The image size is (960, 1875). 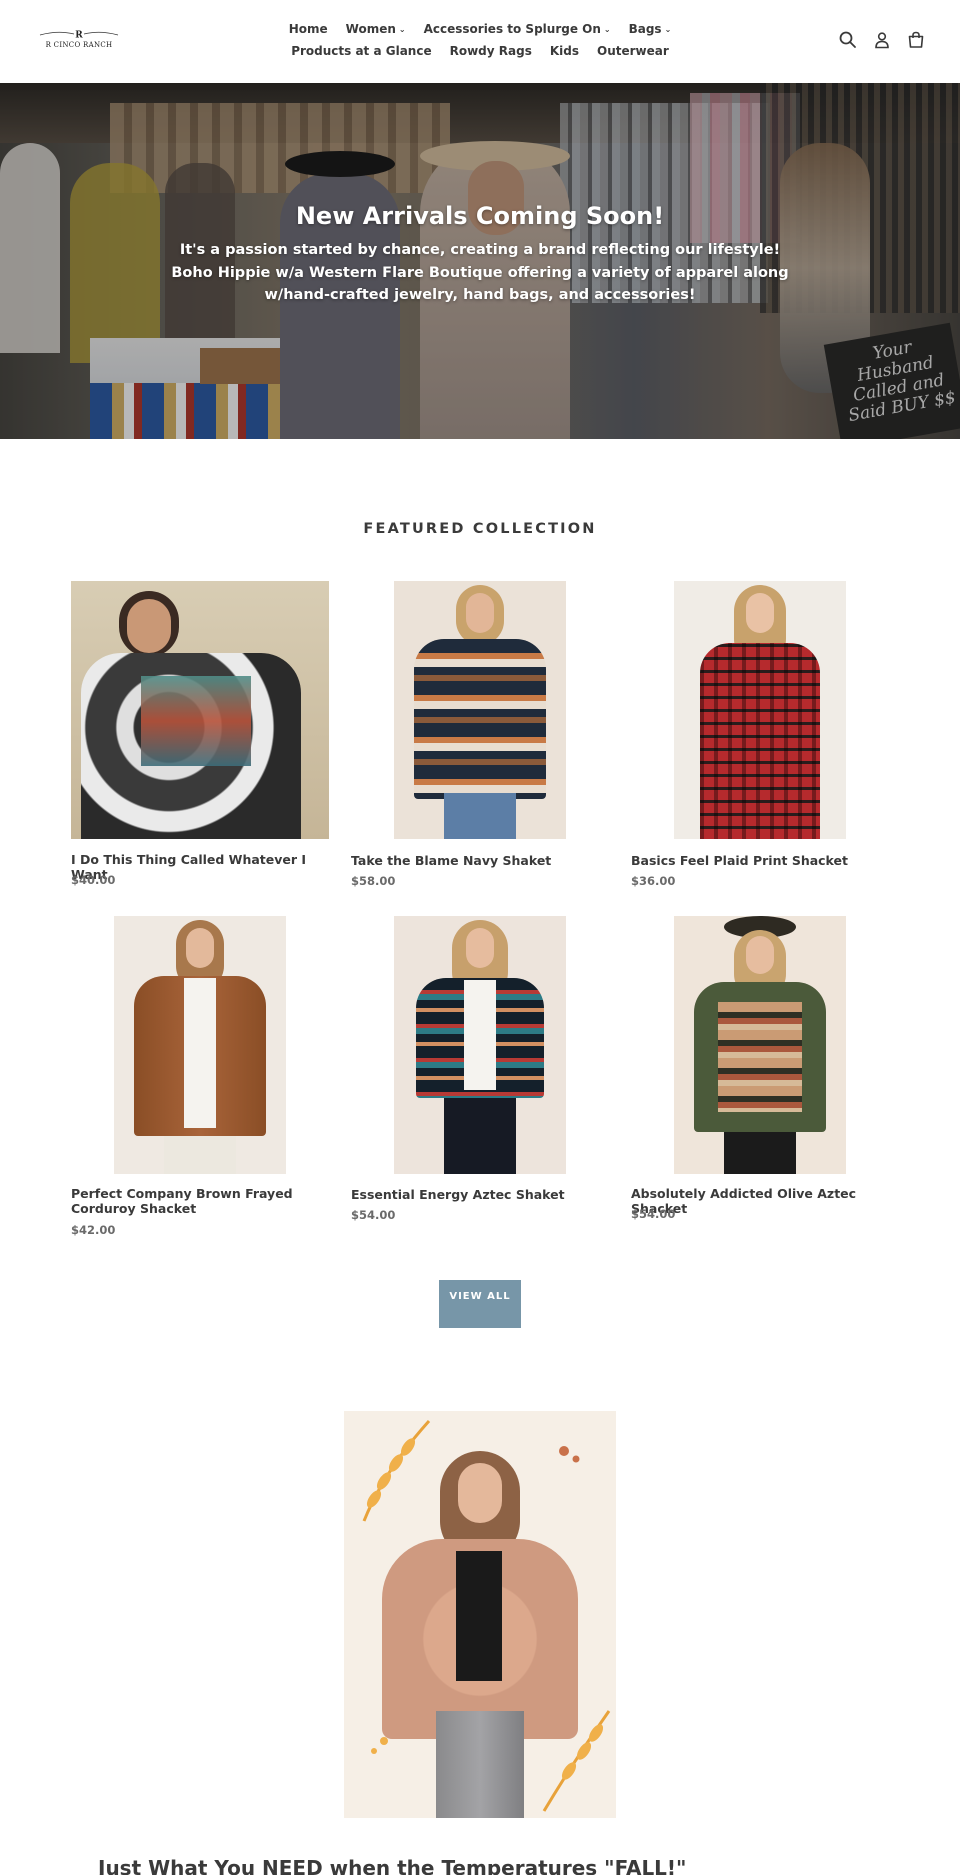 What do you see at coordinates (308, 29) in the screenshot?
I see `nav-item-home: Home` at bounding box center [308, 29].